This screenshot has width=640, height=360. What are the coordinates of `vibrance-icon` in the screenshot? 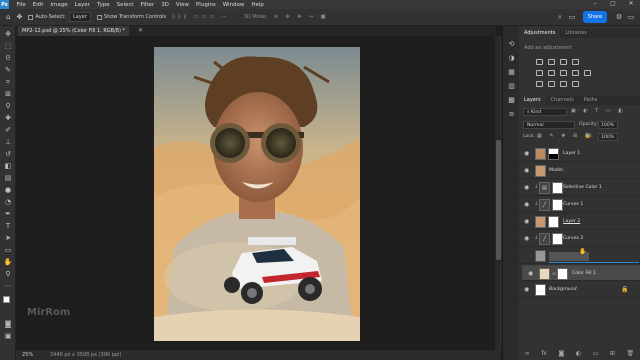 It's located at (539, 73).